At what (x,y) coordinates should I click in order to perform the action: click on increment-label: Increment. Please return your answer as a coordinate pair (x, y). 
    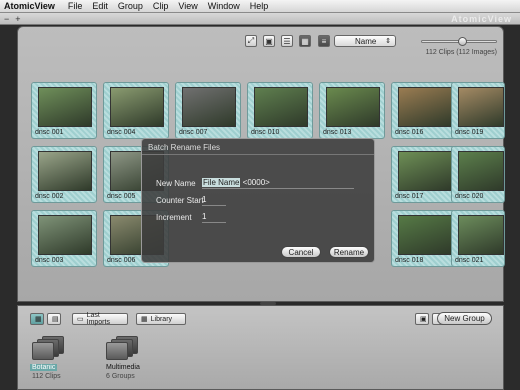
    Looking at the image, I should click on (174, 217).